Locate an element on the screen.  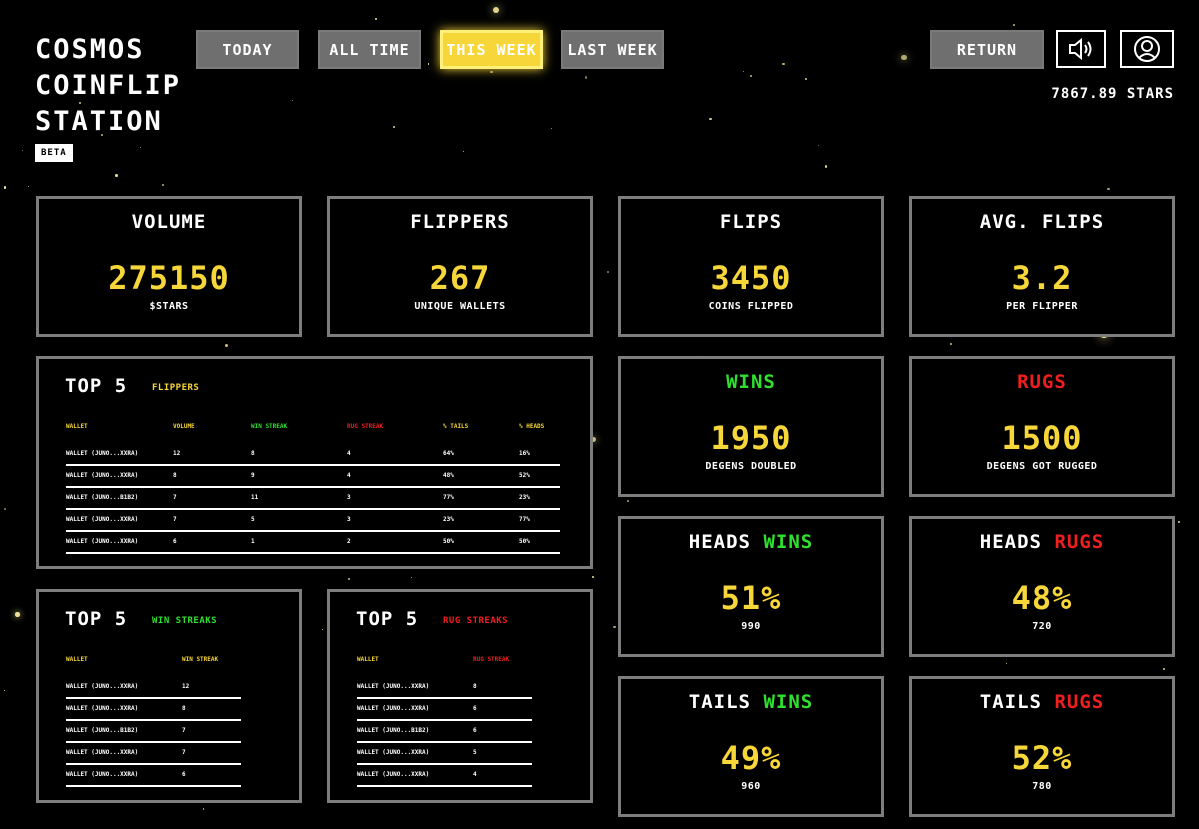
stat-subtitle: UNIQUE WALLETS is located at coordinates (460, 306).